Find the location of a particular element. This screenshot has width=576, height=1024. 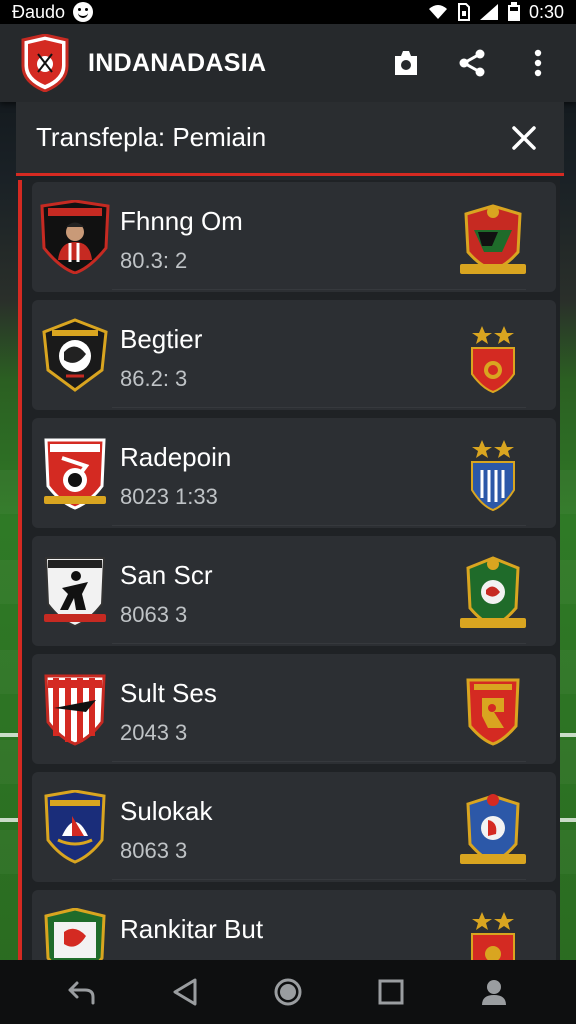

player-name: Sult Ses is located at coordinates (168, 693).